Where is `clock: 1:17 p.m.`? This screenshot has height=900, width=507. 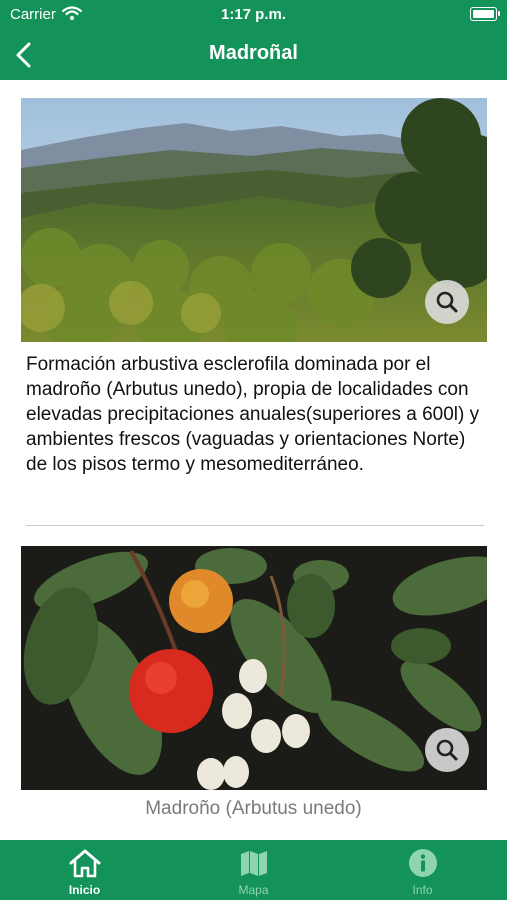
clock: 1:17 p.m. is located at coordinates (253, 14).